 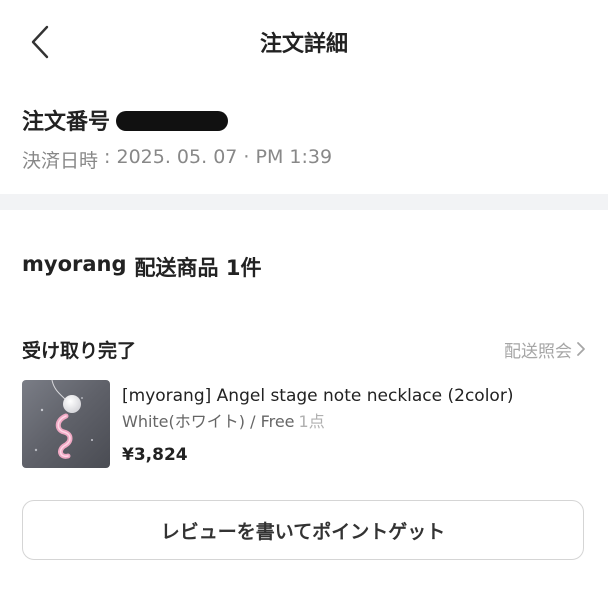 I want to click on order-summary: 注文番号 決済日時 : 2025. 05. 07 · PM 1:39, so click(x=304, y=136).